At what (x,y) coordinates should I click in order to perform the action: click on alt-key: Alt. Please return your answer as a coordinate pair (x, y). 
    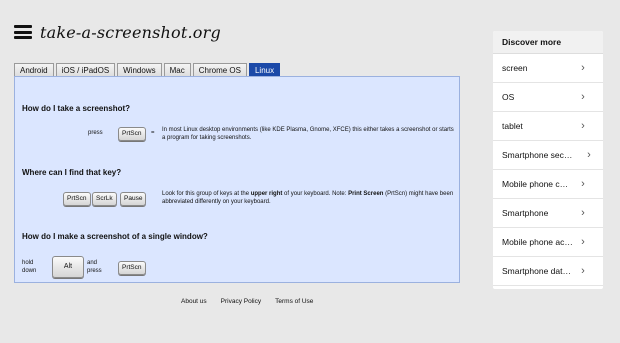
    Looking at the image, I should click on (68, 267).